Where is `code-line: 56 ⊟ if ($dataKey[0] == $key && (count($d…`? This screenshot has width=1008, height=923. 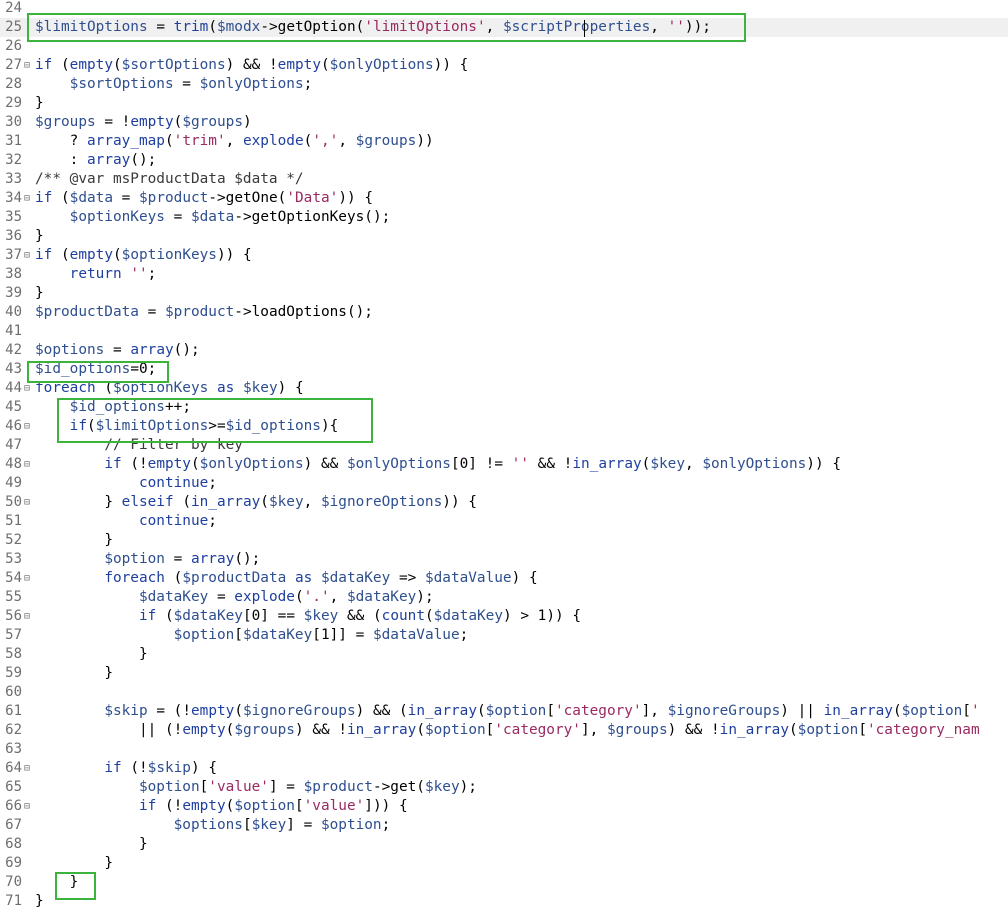
code-line: 56 ⊟ if ($dataKey[0] == $key && (count($d… is located at coordinates (504, 616).